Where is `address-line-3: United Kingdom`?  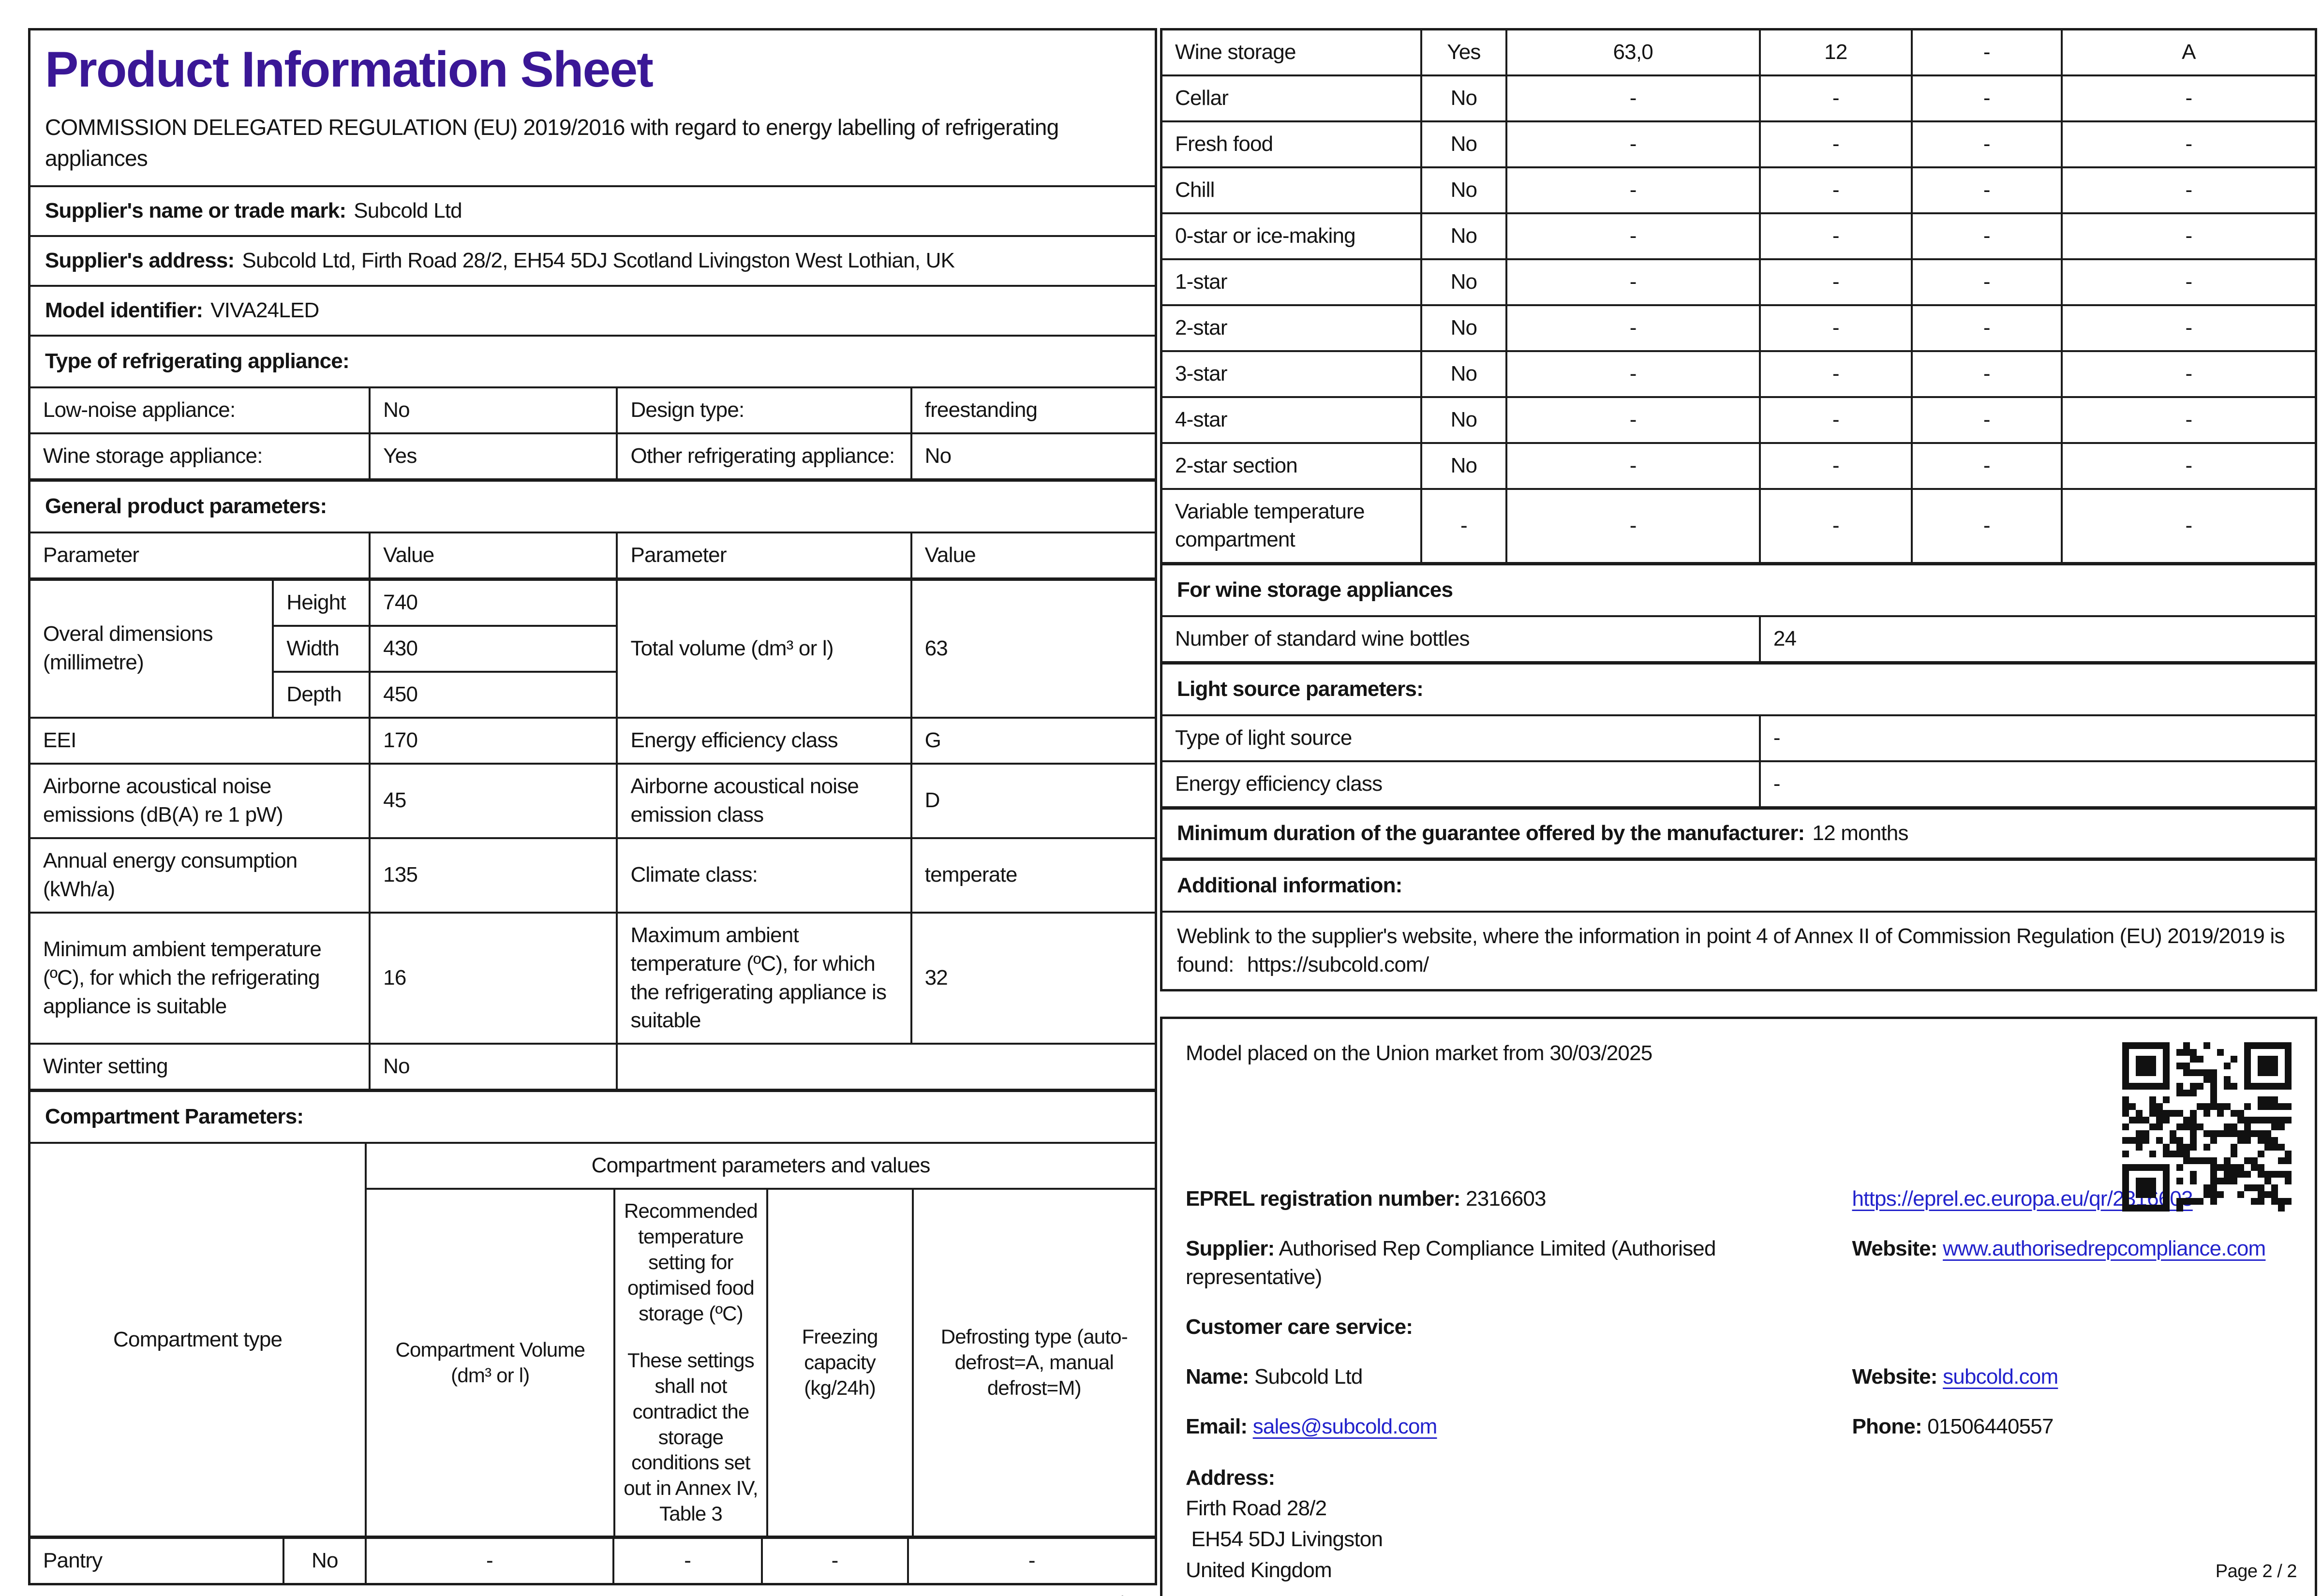
address-line-3: United Kingdom is located at coordinates (1259, 1570).